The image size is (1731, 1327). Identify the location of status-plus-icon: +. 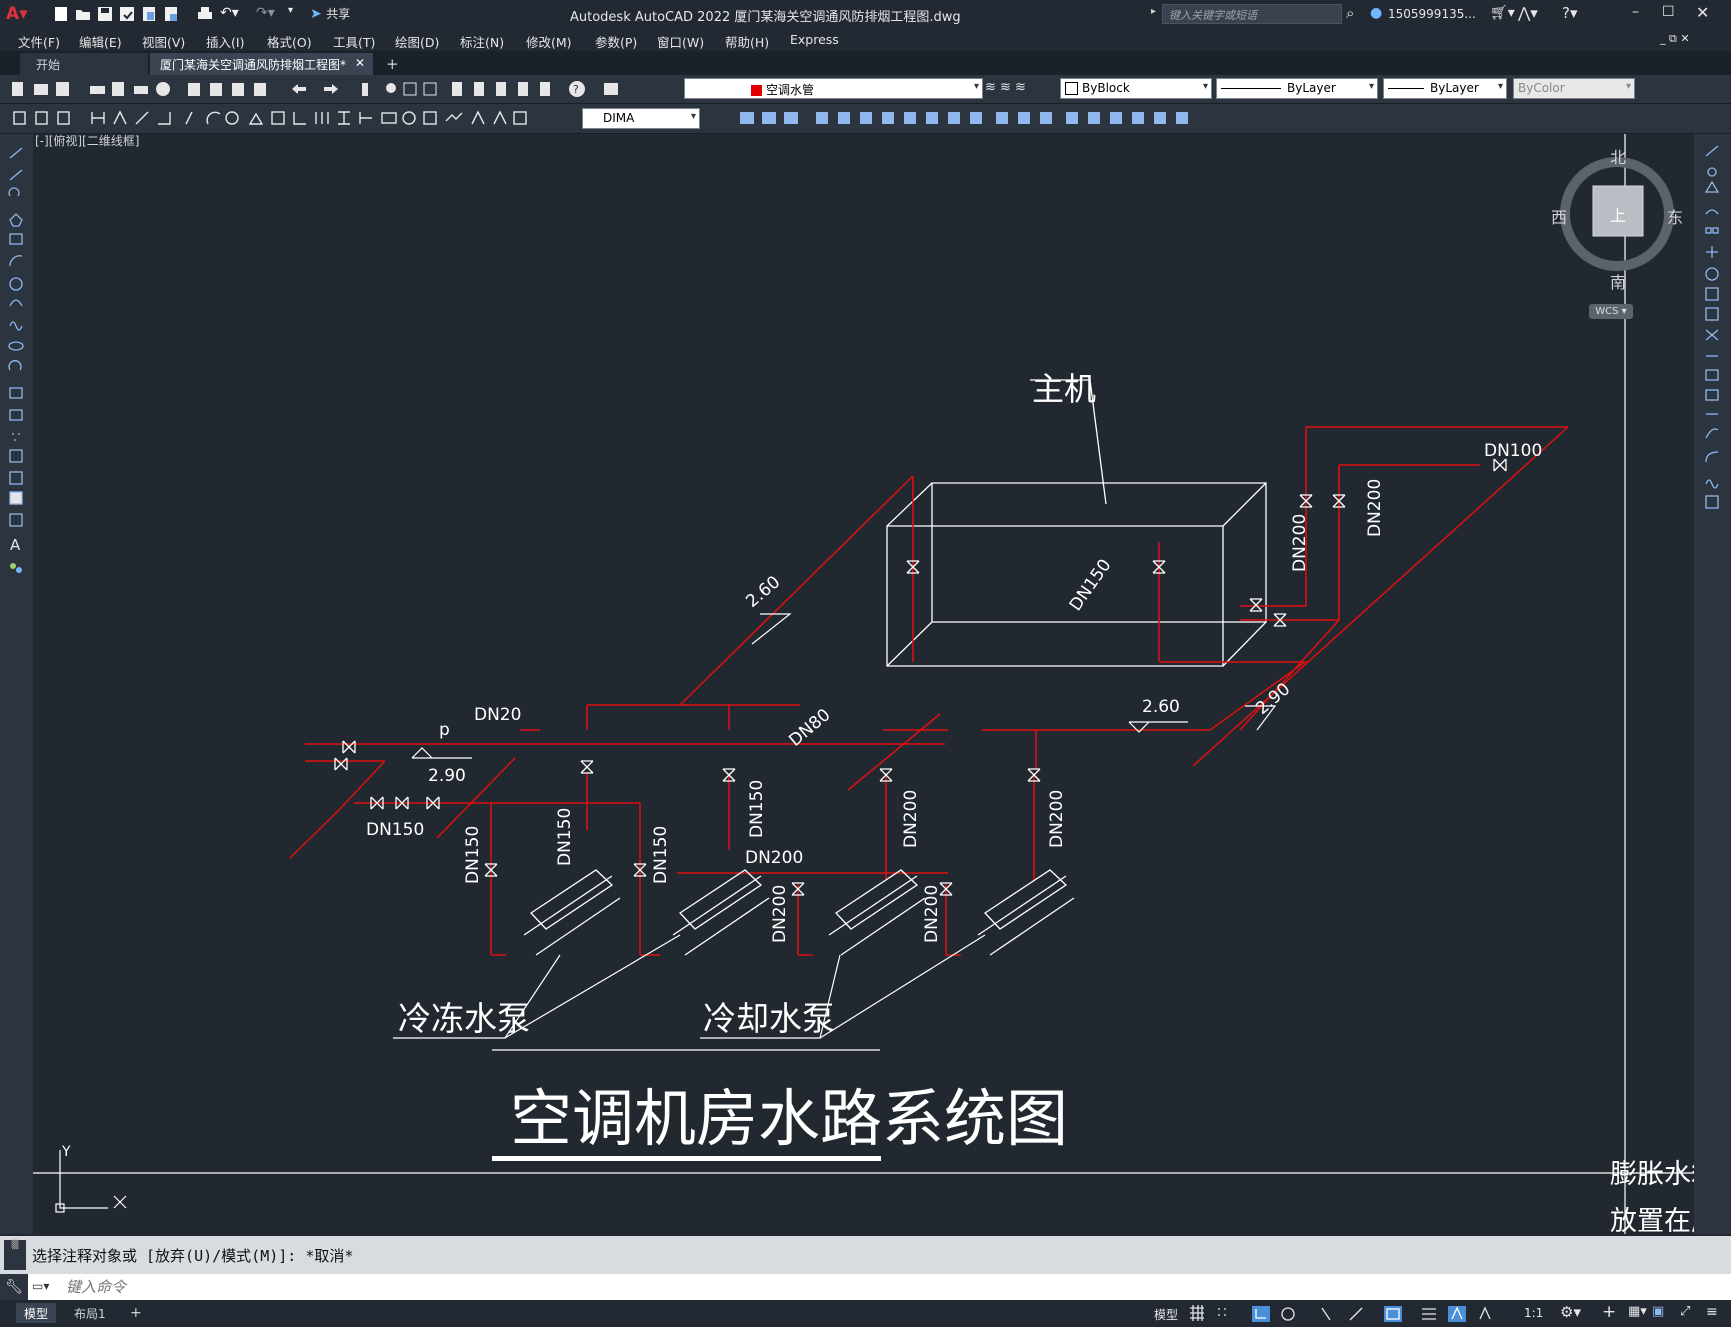
(1609, 1312).